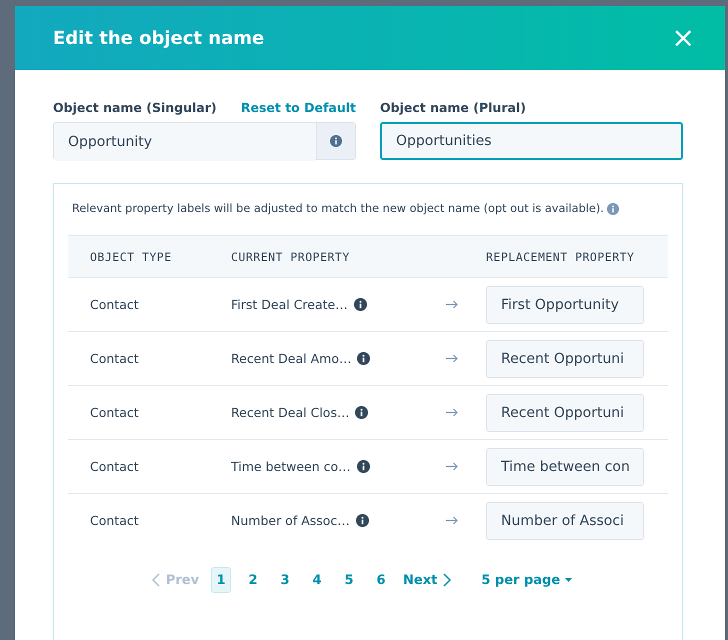  Describe the element at coordinates (447, 580) in the screenshot. I see `chevron-right-icon` at that location.